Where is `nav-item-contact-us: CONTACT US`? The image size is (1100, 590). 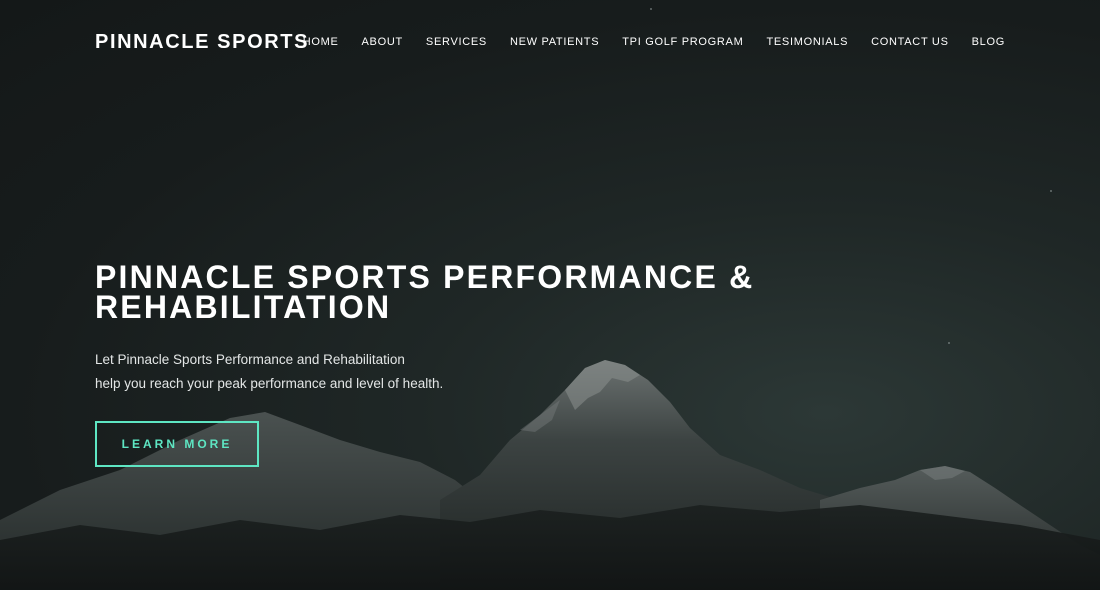 nav-item-contact-us: CONTACT US is located at coordinates (910, 42).